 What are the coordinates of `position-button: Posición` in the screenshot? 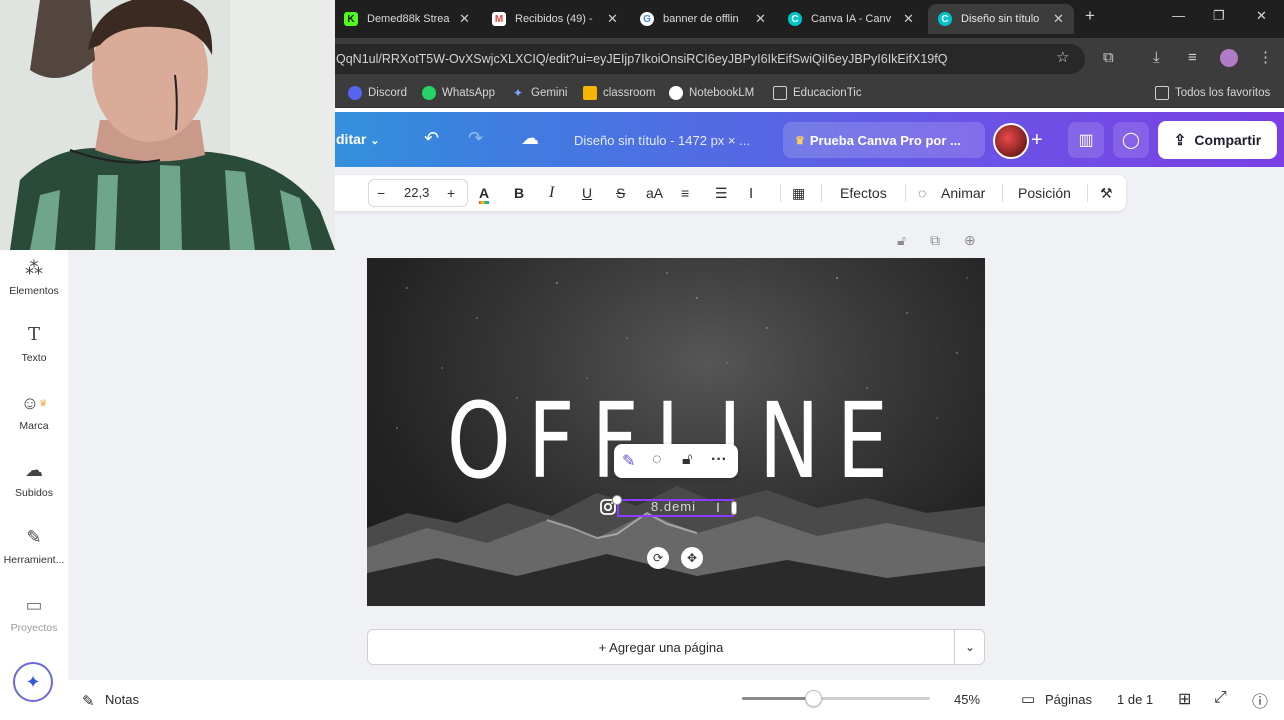 It's located at (1044, 193).